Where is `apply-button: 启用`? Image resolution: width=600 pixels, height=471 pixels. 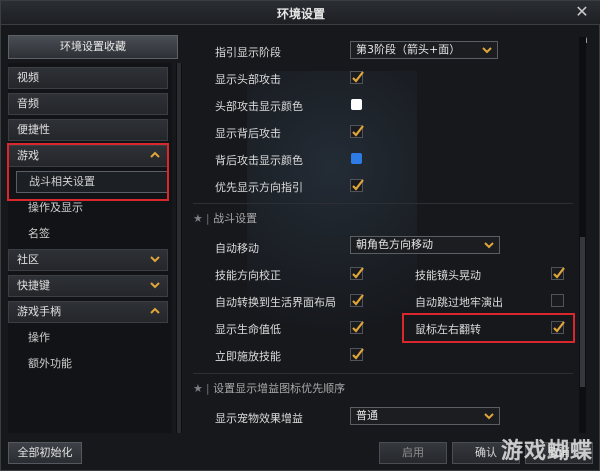 apply-button: 启用 is located at coordinates (413, 453).